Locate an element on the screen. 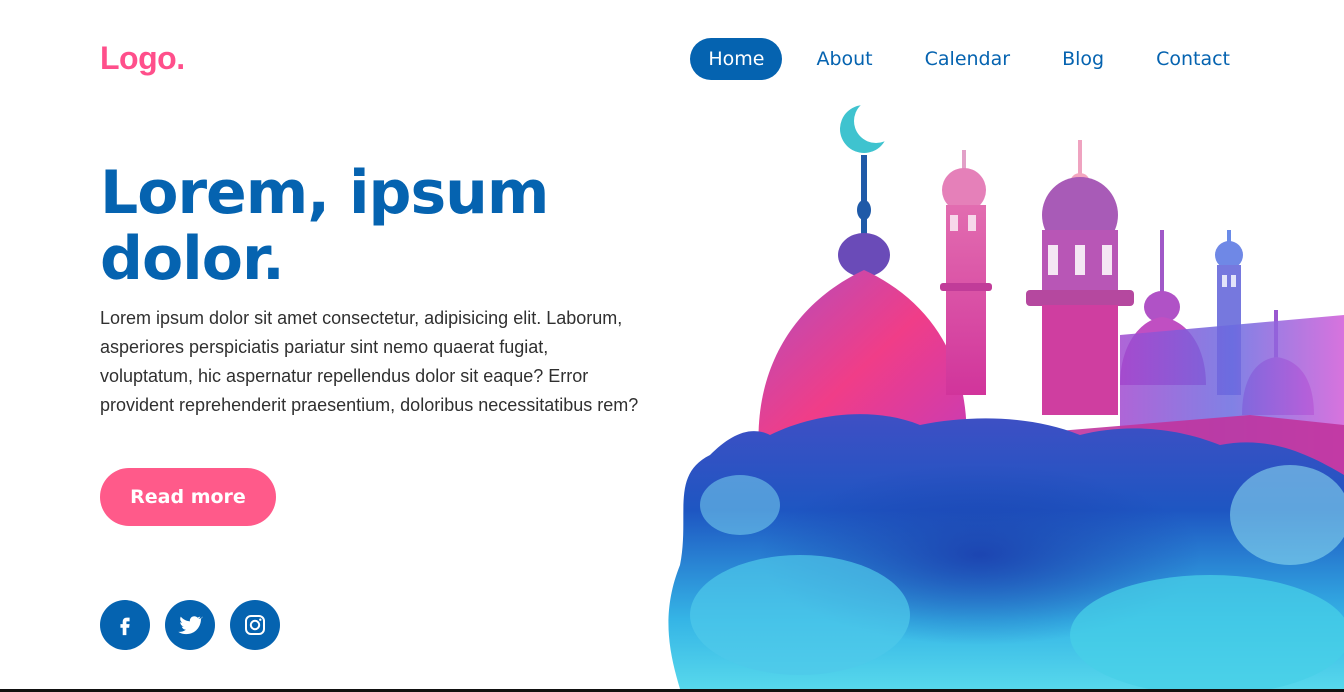 The width and height of the screenshot is (1344, 692). twitter-icon is located at coordinates (190, 625).